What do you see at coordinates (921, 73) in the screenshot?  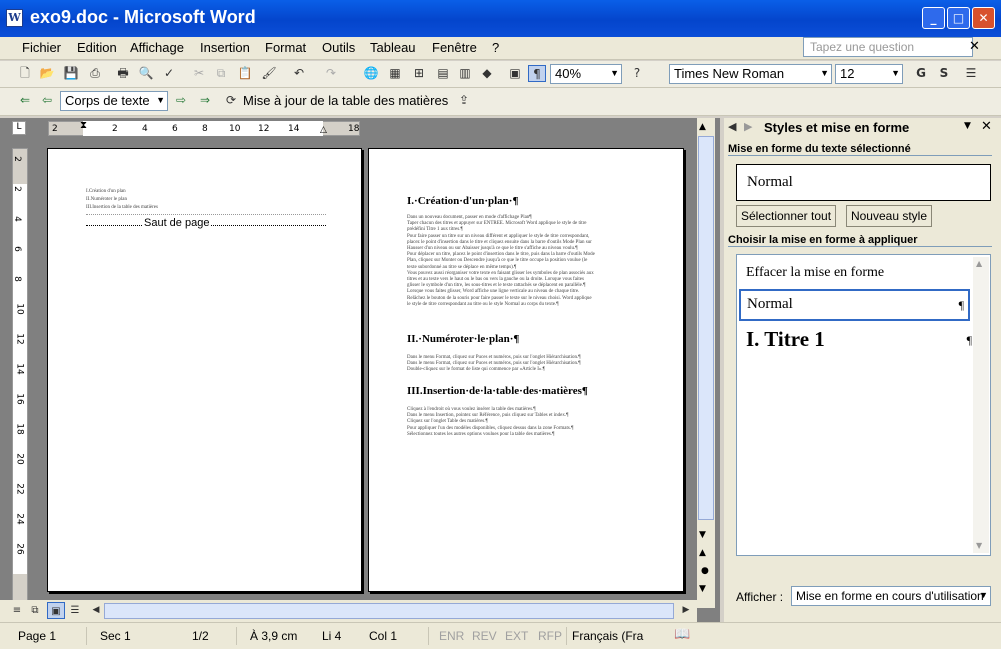 I see `bold-button: G` at bounding box center [921, 73].